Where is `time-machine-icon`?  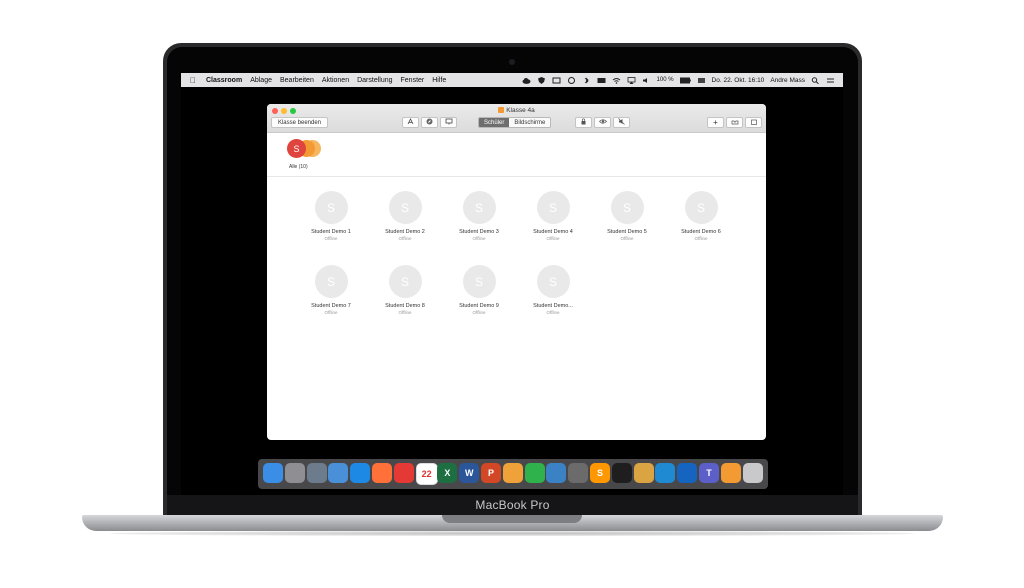
time-machine-icon is located at coordinates (571, 80).